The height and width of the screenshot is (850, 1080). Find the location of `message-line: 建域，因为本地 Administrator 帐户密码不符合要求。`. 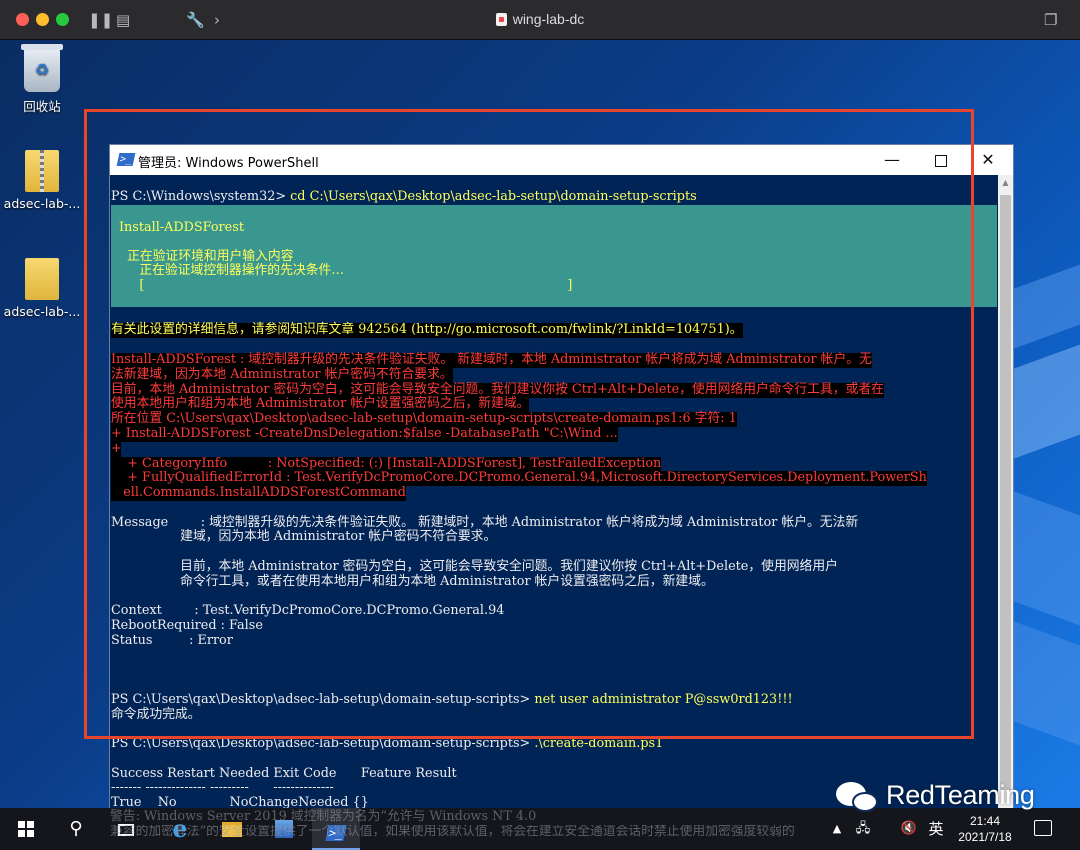

message-line: 建域，因为本地 Administrator 帐户密码不符合要求。 is located at coordinates (304, 536).